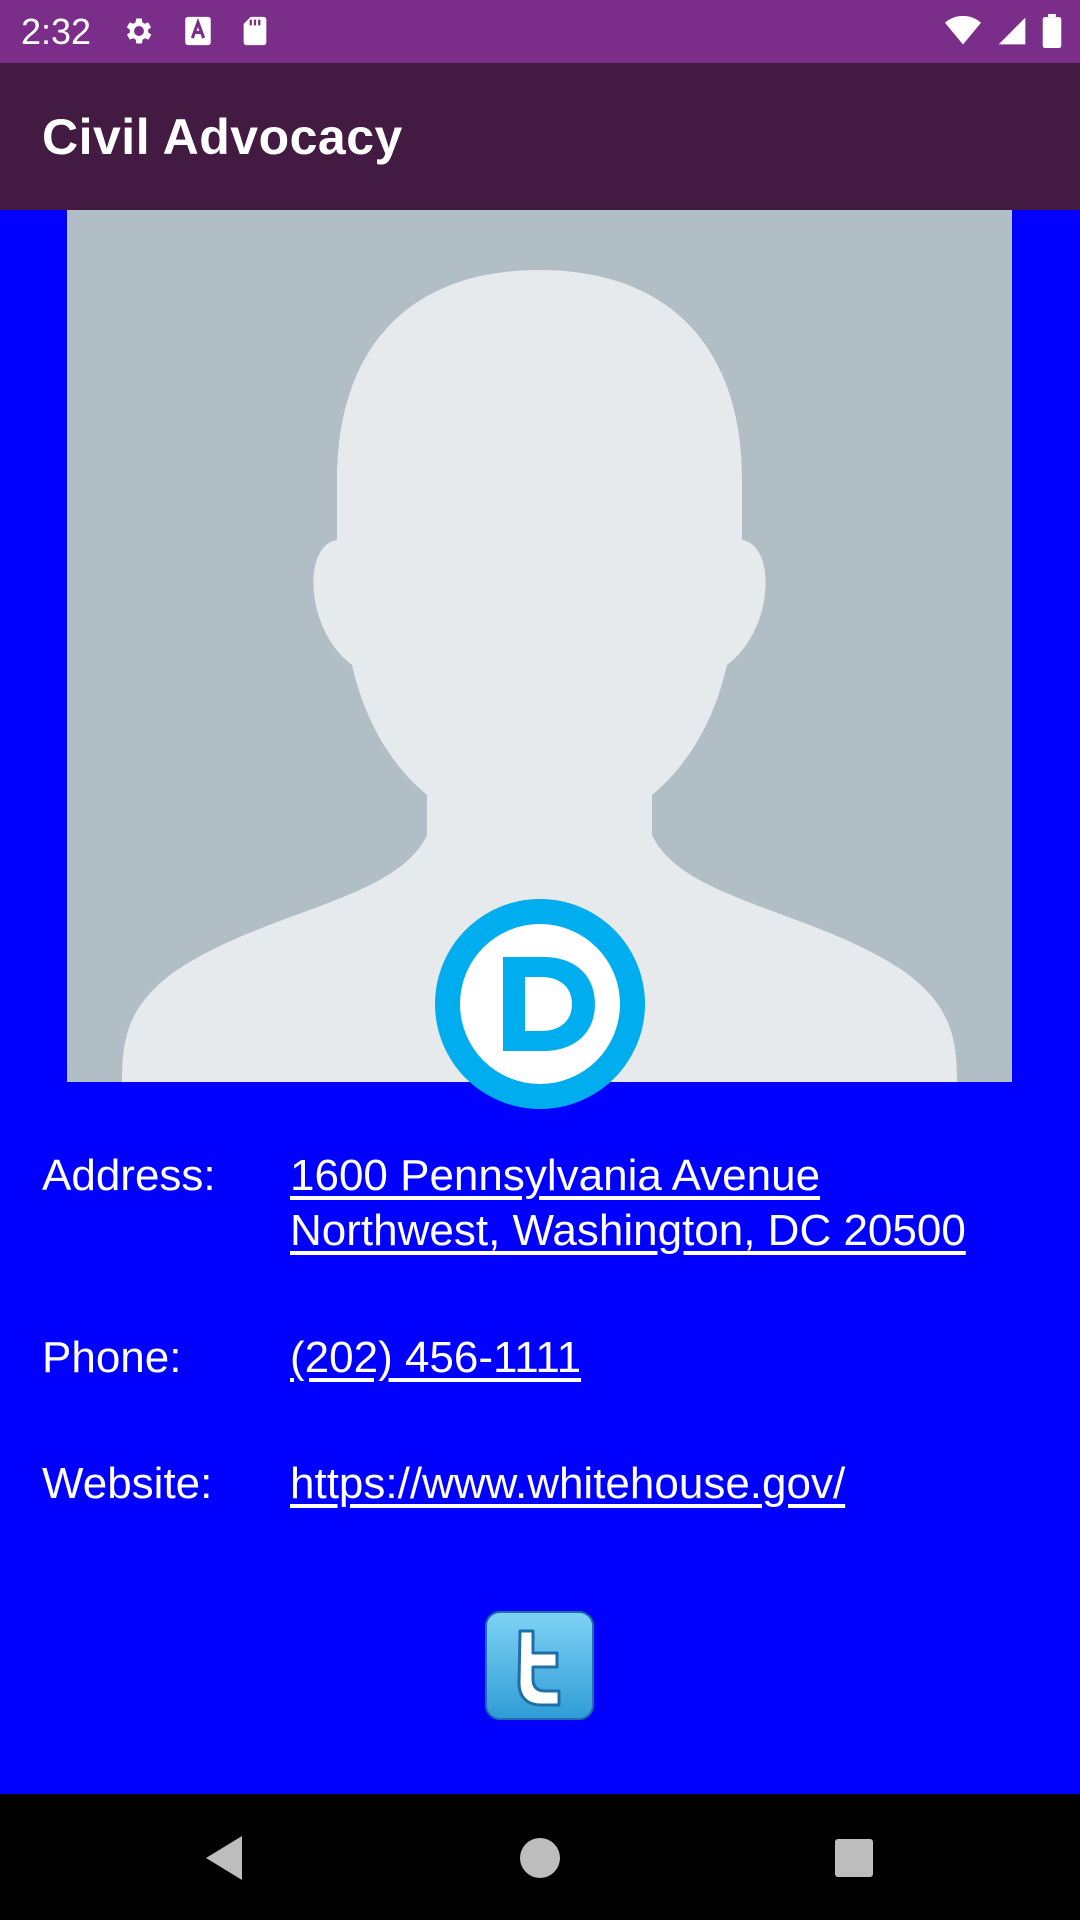 The height and width of the screenshot is (1920, 1080). What do you see at coordinates (540, 31) in the screenshot?
I see `status-bar: 2:32` at bounding box center [540, 31].